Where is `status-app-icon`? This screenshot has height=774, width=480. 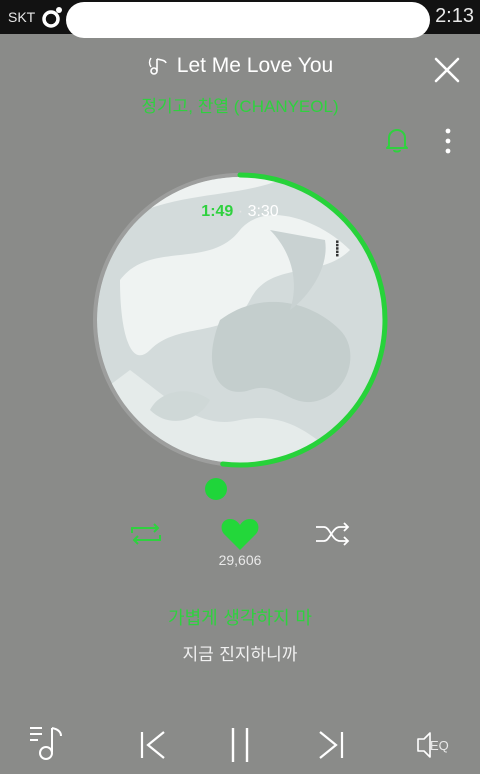 status-app-icon is located at coordinates (52, 17).